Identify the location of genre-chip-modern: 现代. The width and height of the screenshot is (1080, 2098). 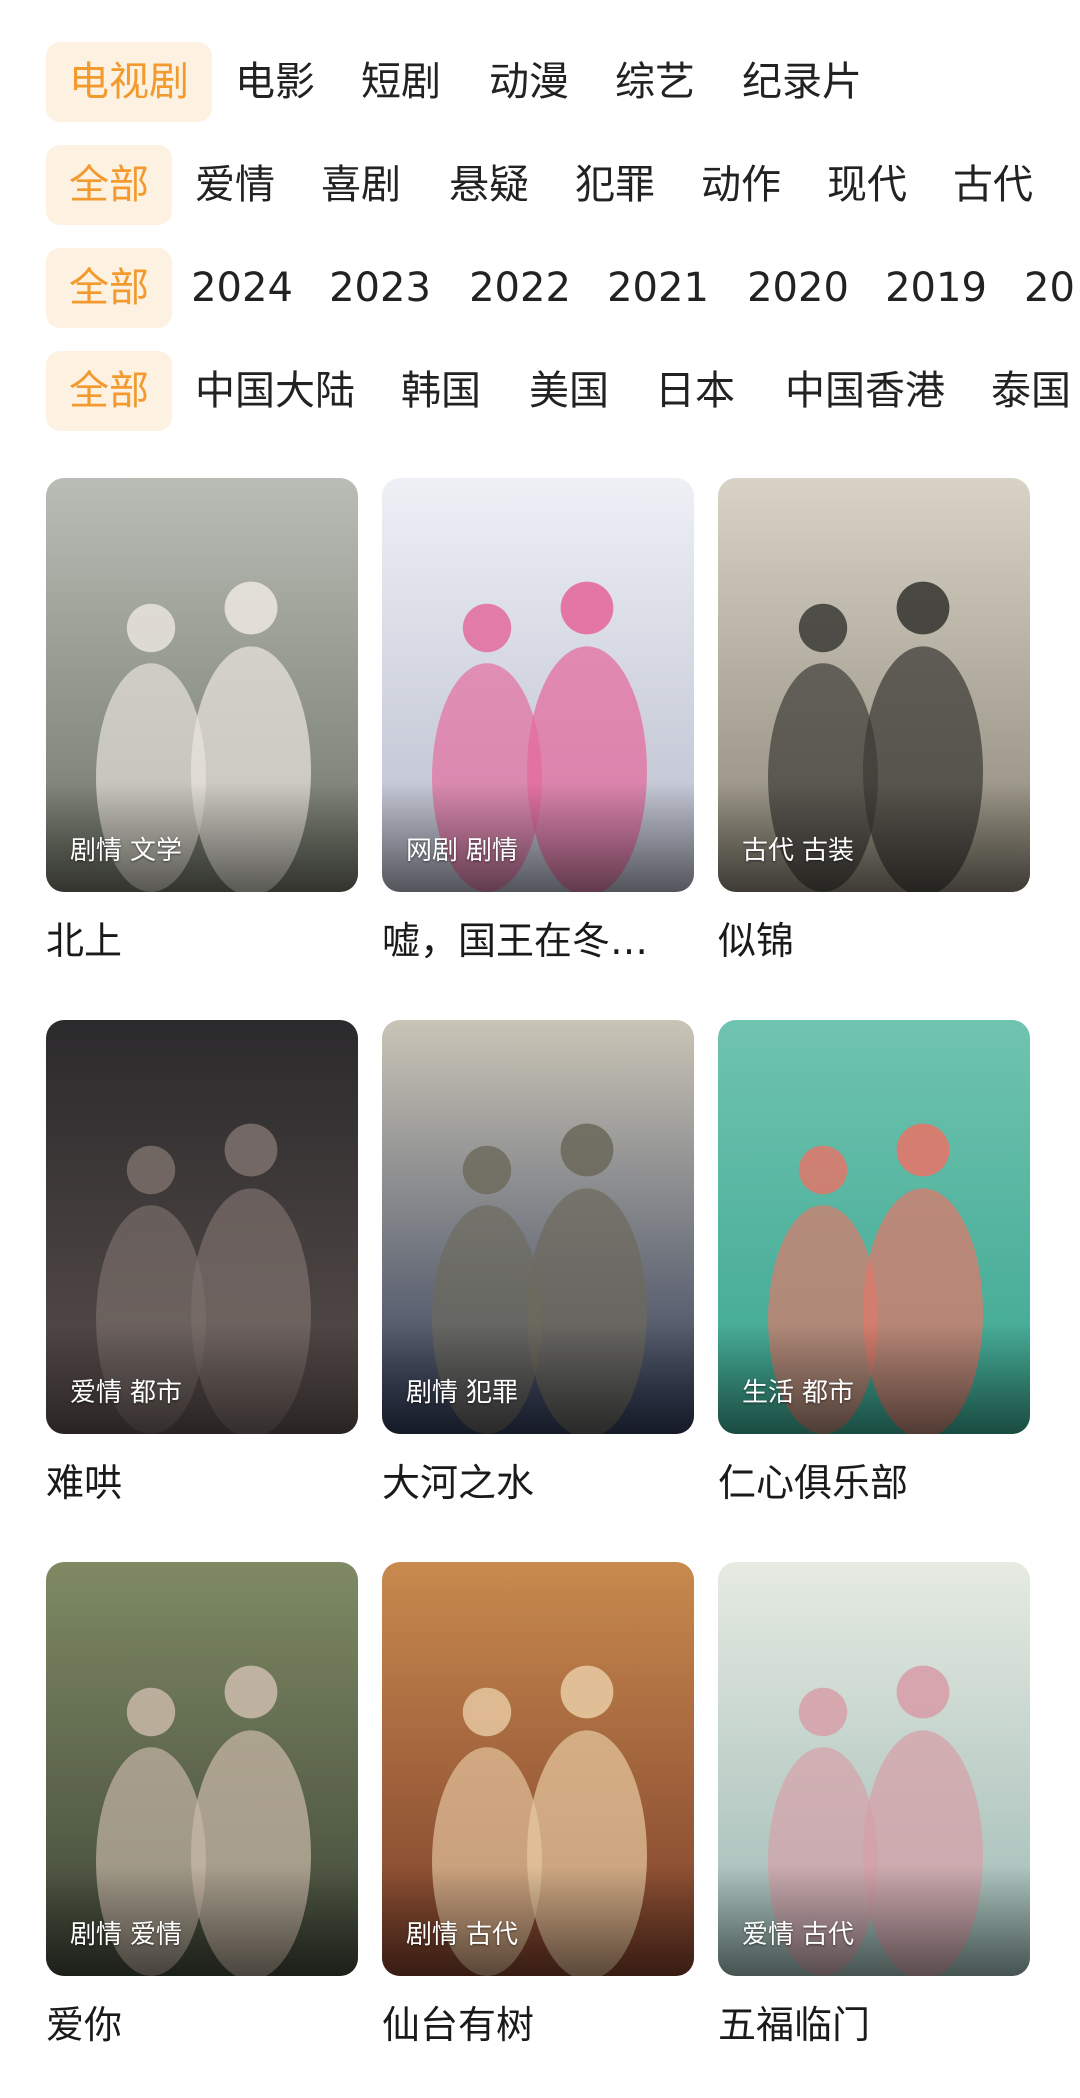
(867, 185).